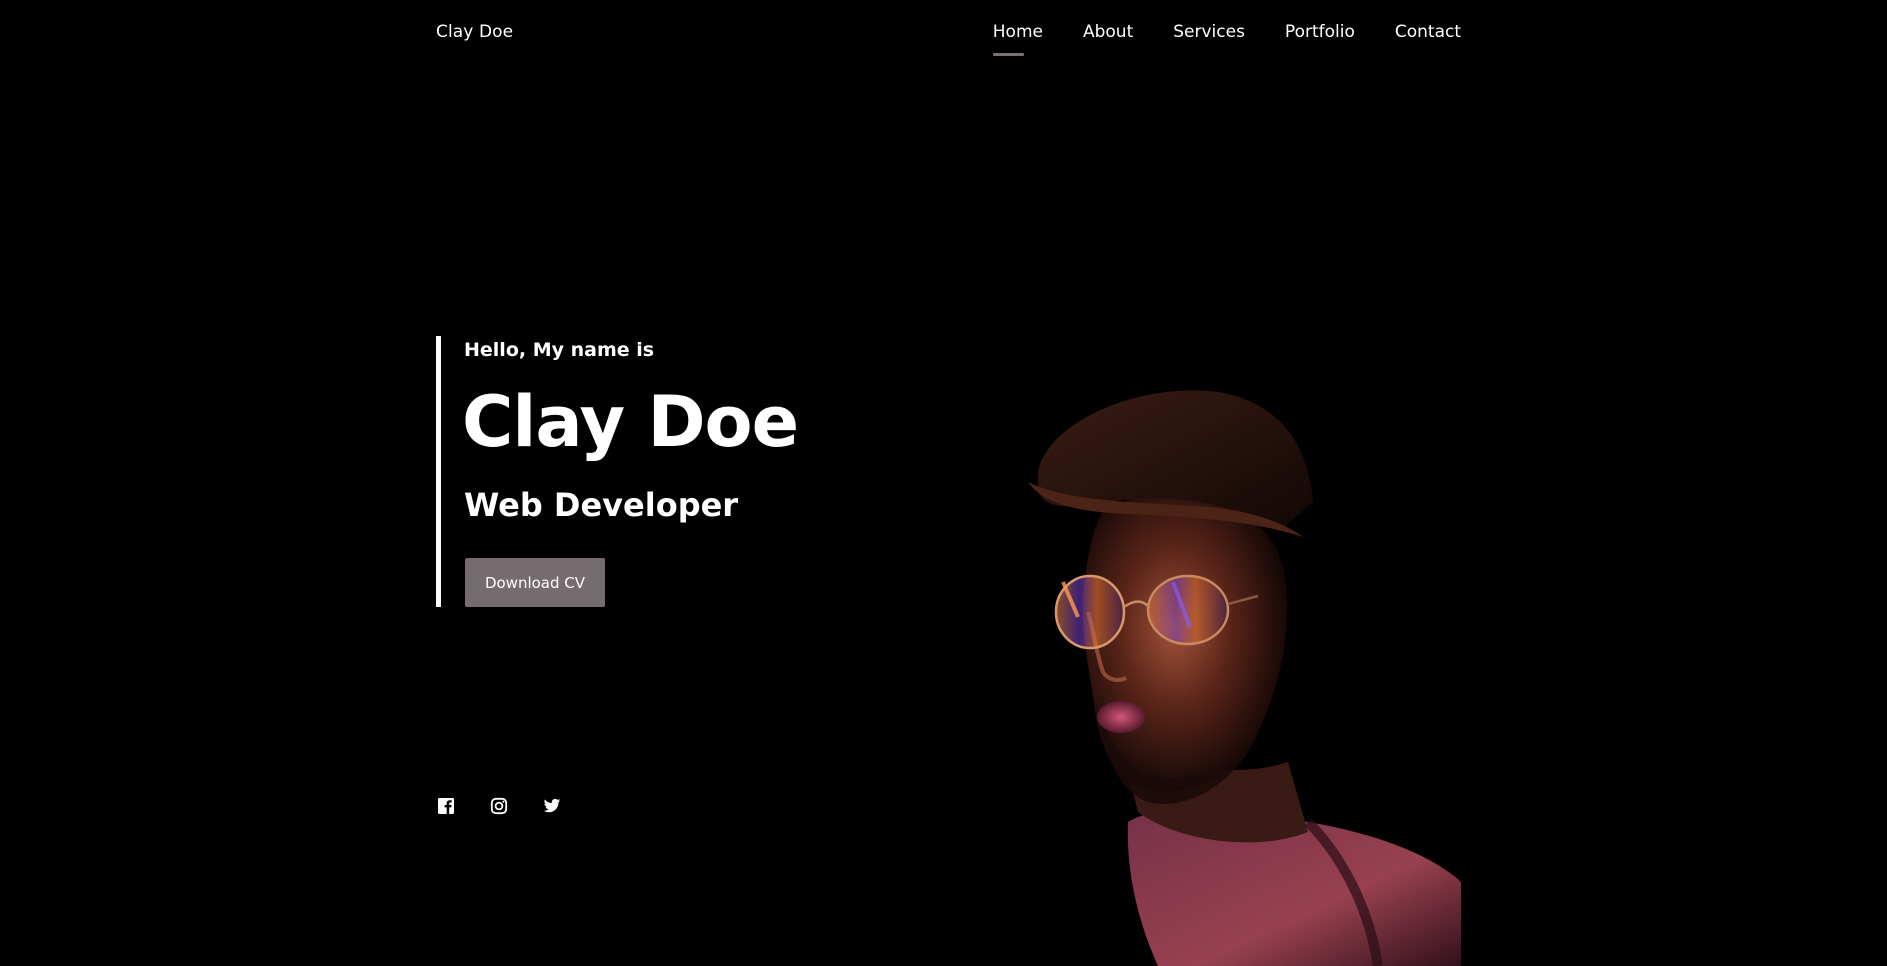 The width and height of the screenshot is (1887, 966). What do you see at coordinates (601, 505) in the screenshot?
I see `hero-role: Web Developer` at bounding box center [601, 505].